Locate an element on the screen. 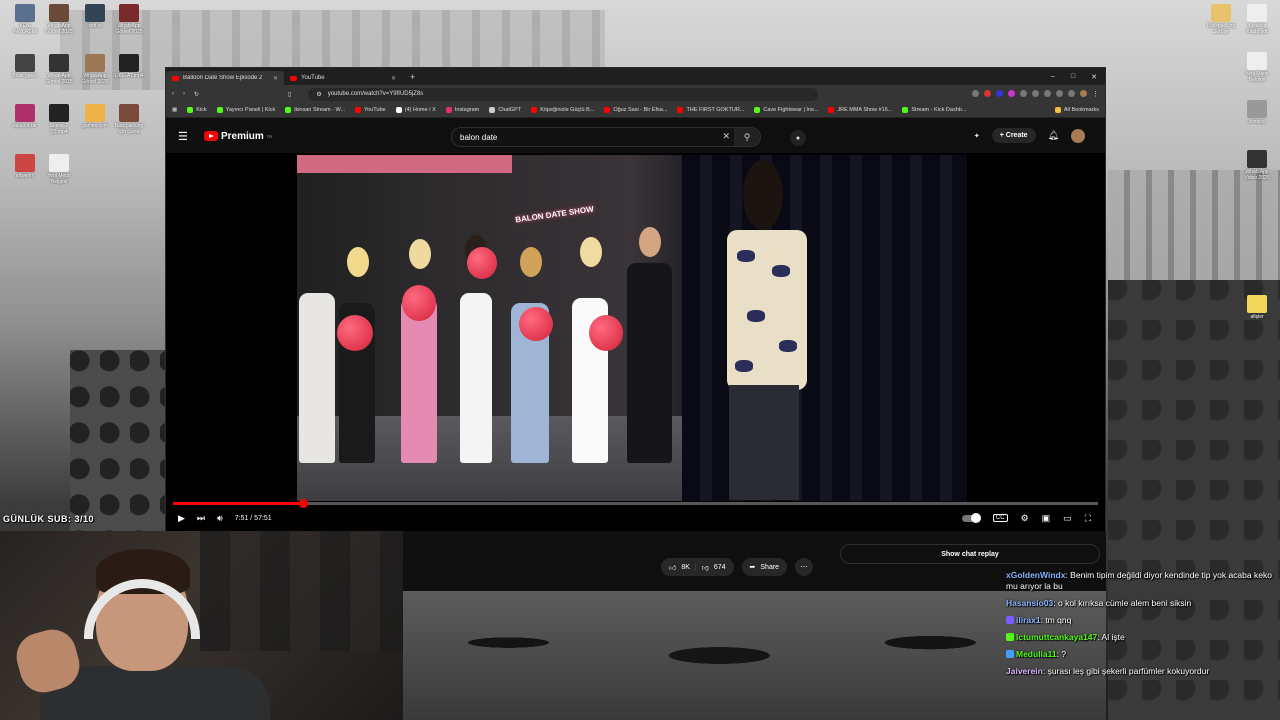  search-icon: ⚲ is located at coordinates (747, 137).